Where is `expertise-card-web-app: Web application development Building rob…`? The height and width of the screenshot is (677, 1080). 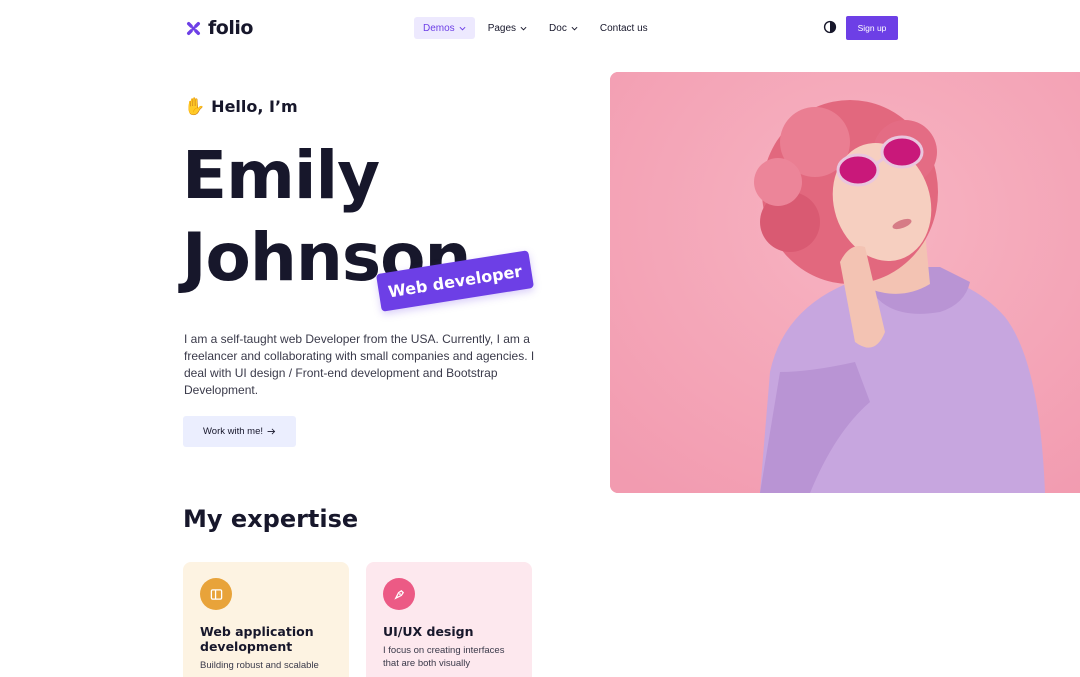
expertise-card-web-app: Web application development Building rob… is located at coordinates (266, 619).